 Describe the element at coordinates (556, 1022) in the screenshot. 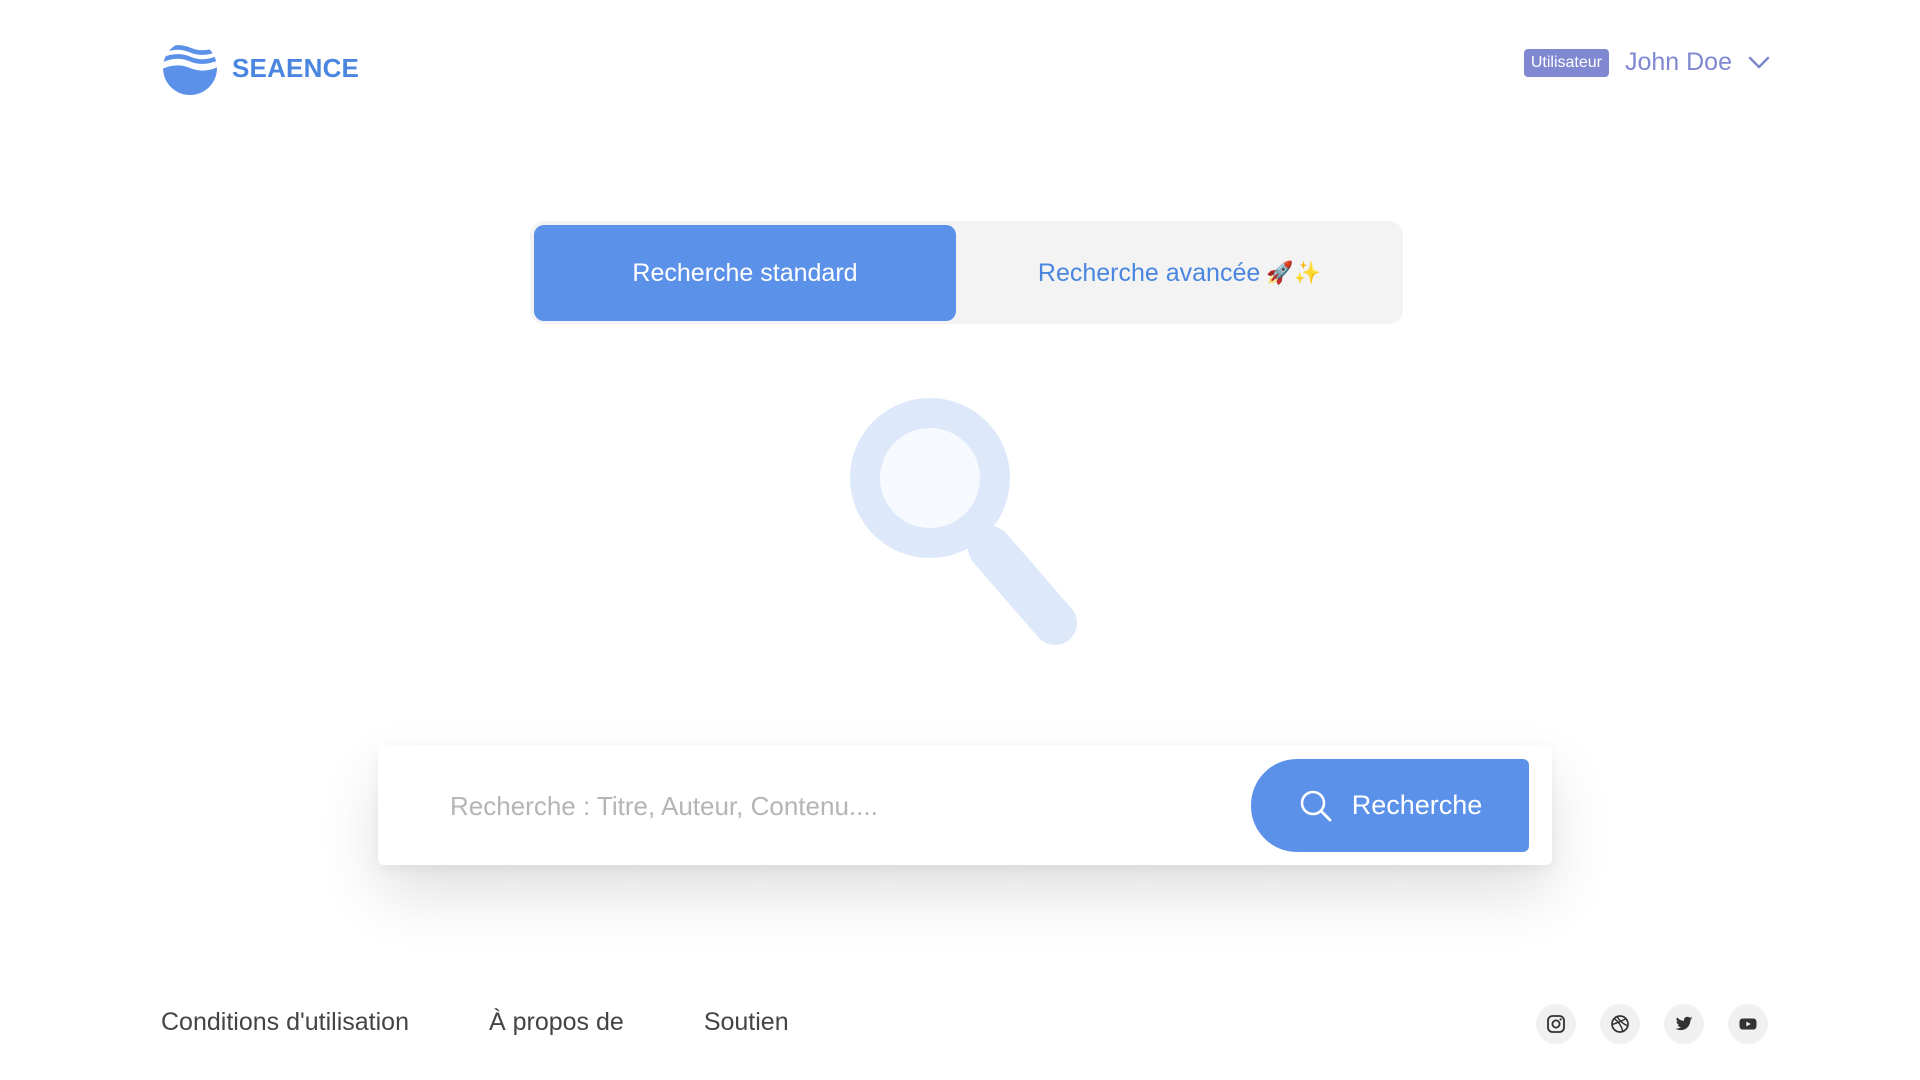

I see `footer-link-about: À propos de` at that location.